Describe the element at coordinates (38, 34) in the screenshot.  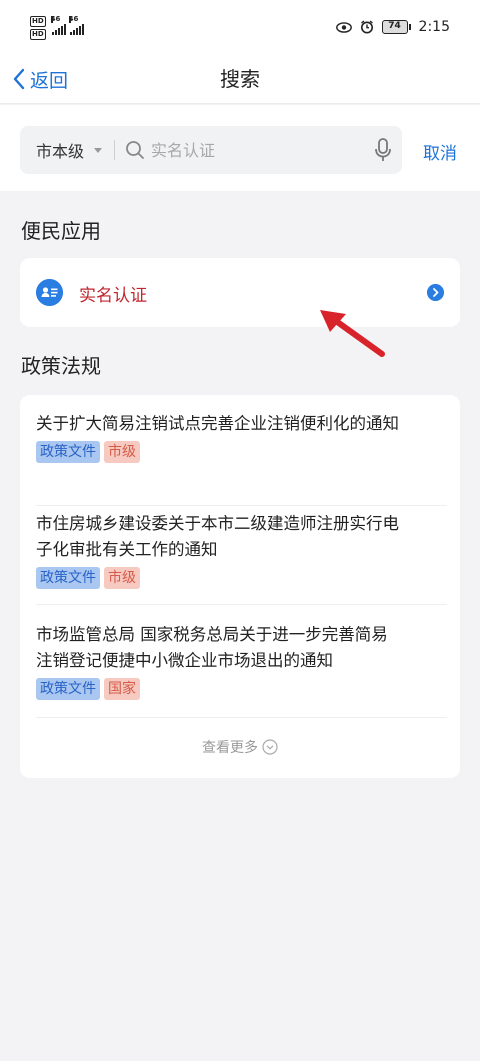
I see `hd-icon-2: HD` at that location.